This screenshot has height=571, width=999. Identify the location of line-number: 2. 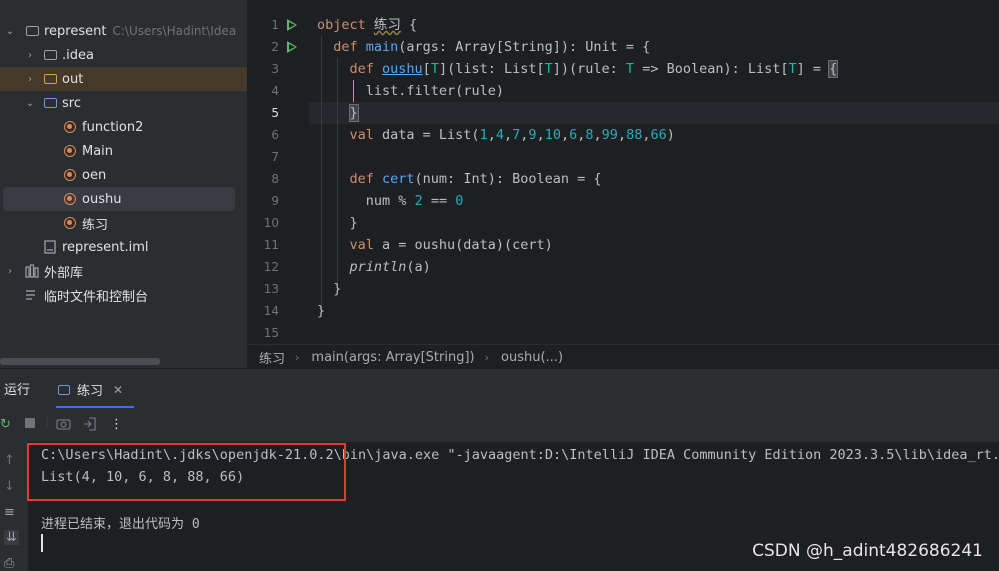
(275, 47).